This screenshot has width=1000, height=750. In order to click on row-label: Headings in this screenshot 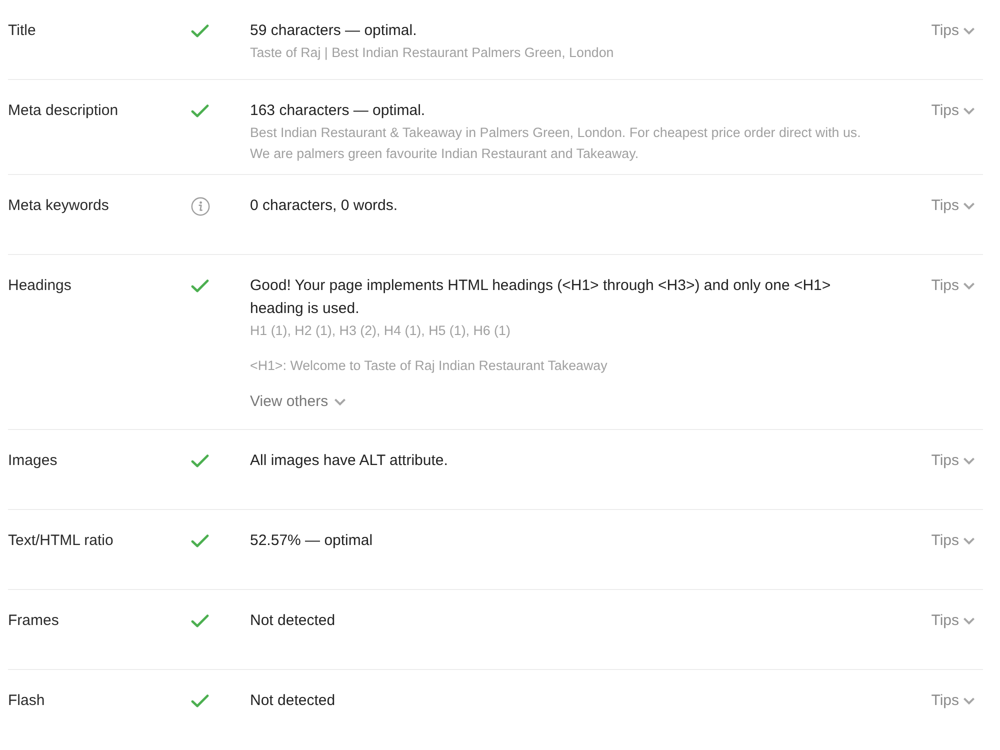, I will do `click(40, 286)`.